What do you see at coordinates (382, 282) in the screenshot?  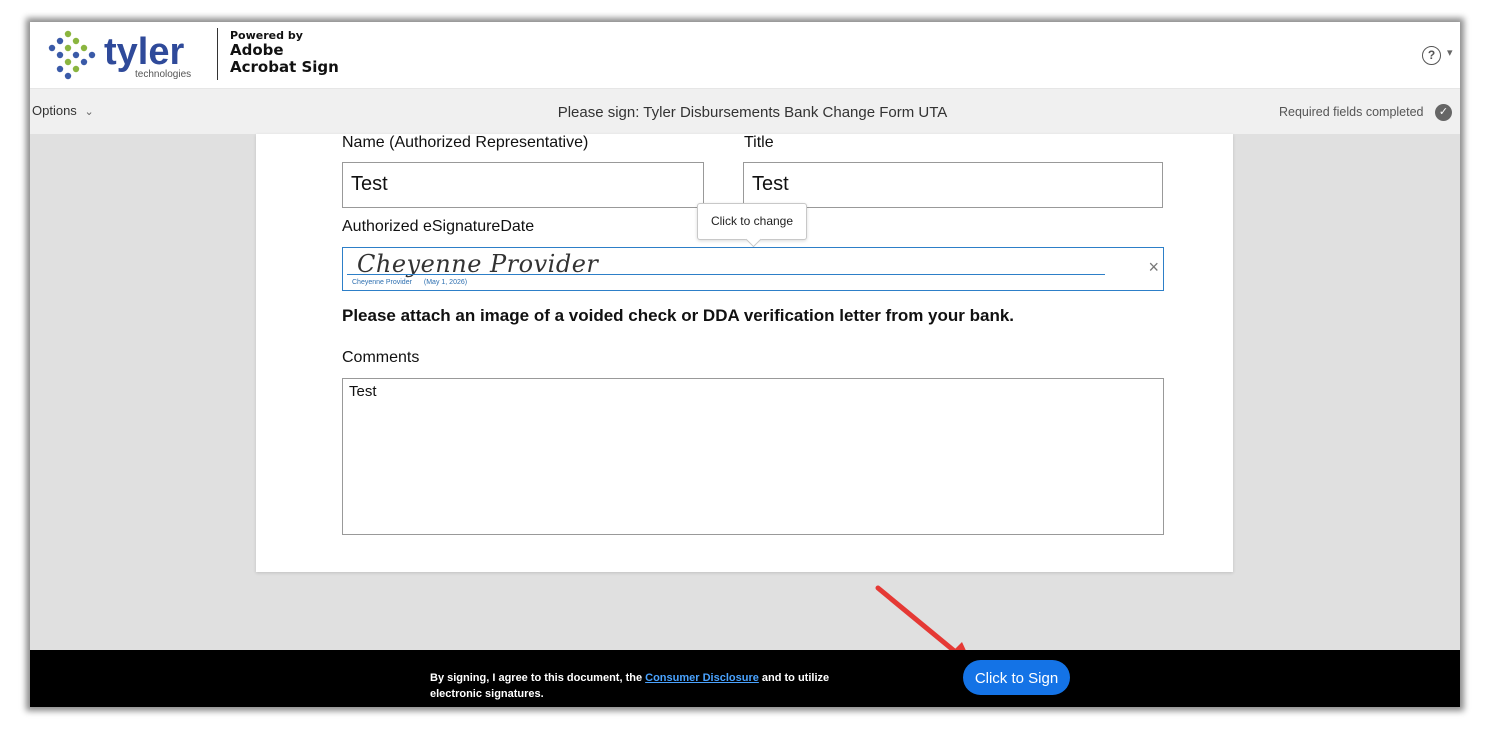 I see `signature-caption-name: Cheyenne Provider` at bounding box center [382, 282].